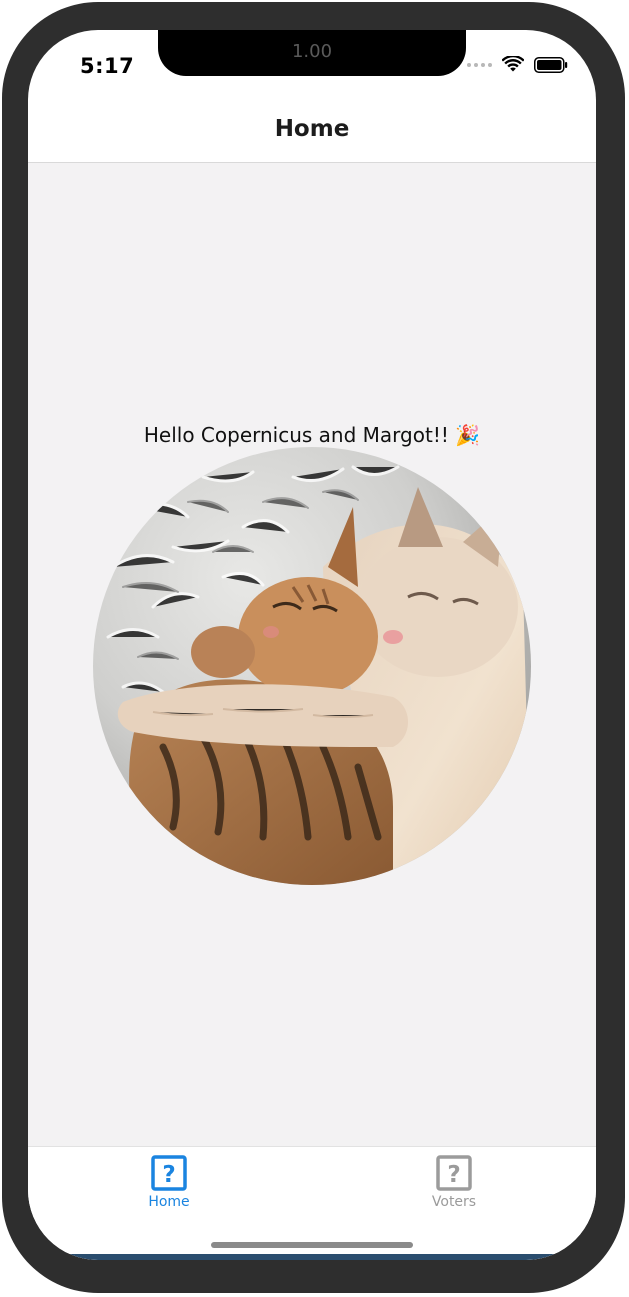 The height and width of the screenshot is (1297, 629). I want to click on navigation-bar: Home, so click(312, 131).